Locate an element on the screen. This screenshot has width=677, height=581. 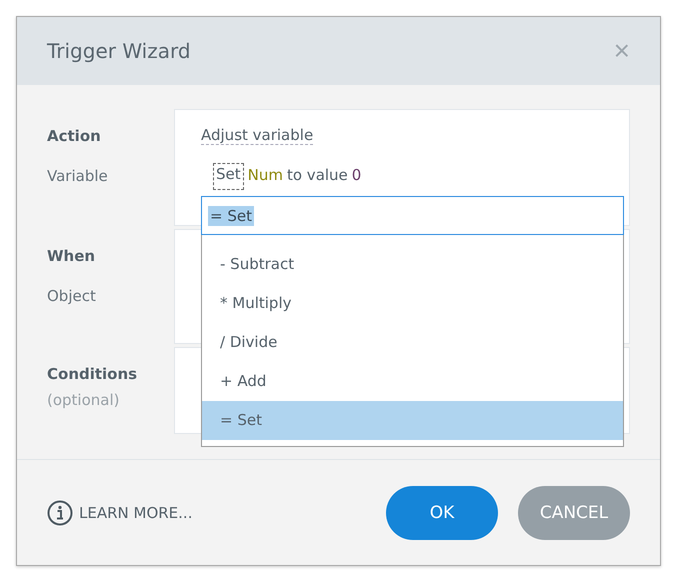
section-label: Action is located at coordinates (74, 136).